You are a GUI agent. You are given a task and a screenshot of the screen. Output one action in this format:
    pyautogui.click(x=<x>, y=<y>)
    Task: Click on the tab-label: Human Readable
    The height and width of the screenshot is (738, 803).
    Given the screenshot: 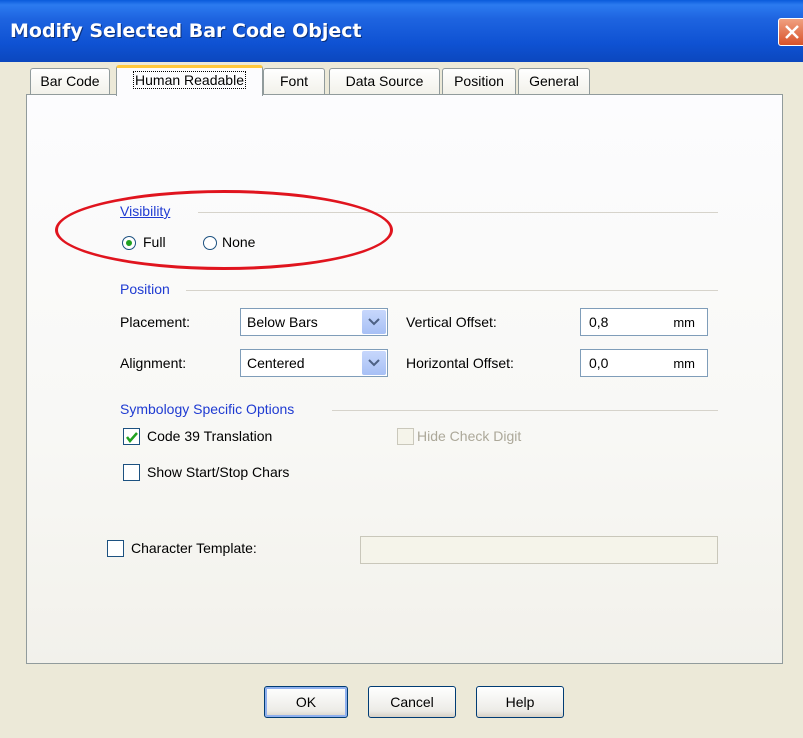 What is the action you would take?
    pyautogui.click(x=189, y=80)
    